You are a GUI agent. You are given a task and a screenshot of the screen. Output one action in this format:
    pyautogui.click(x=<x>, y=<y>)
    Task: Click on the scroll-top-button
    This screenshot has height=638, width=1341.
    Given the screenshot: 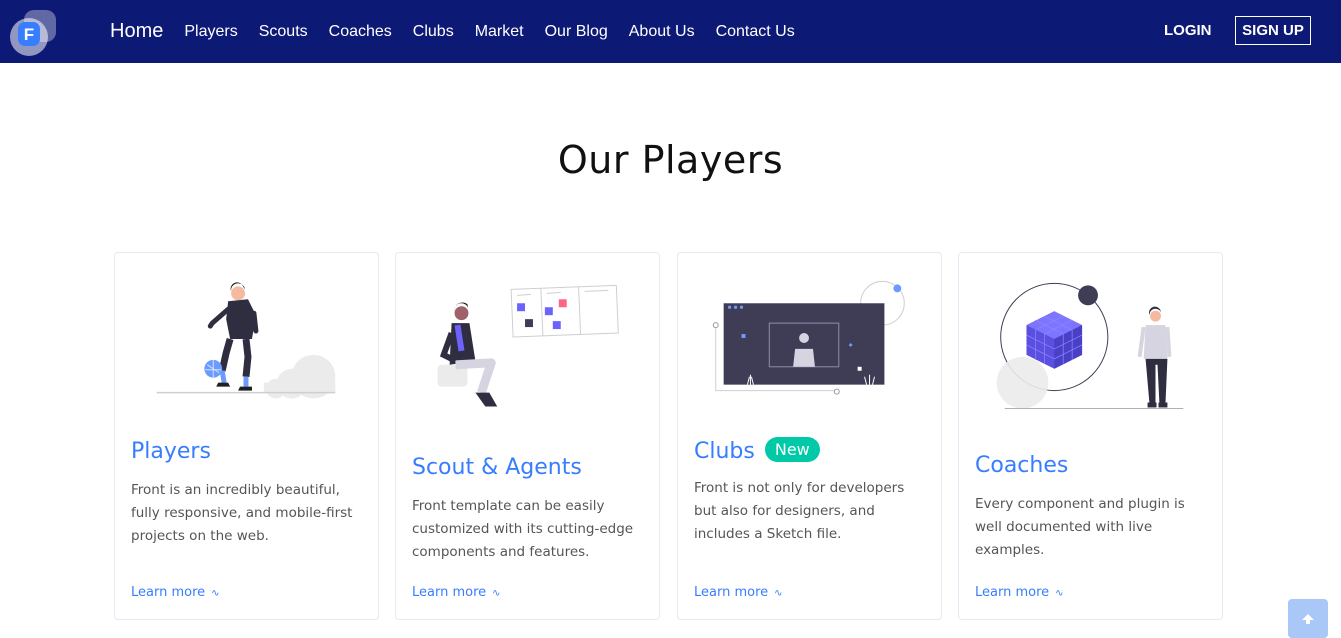 What is the action you would take?
    pyautogui.click(x=1308, y=618)
    